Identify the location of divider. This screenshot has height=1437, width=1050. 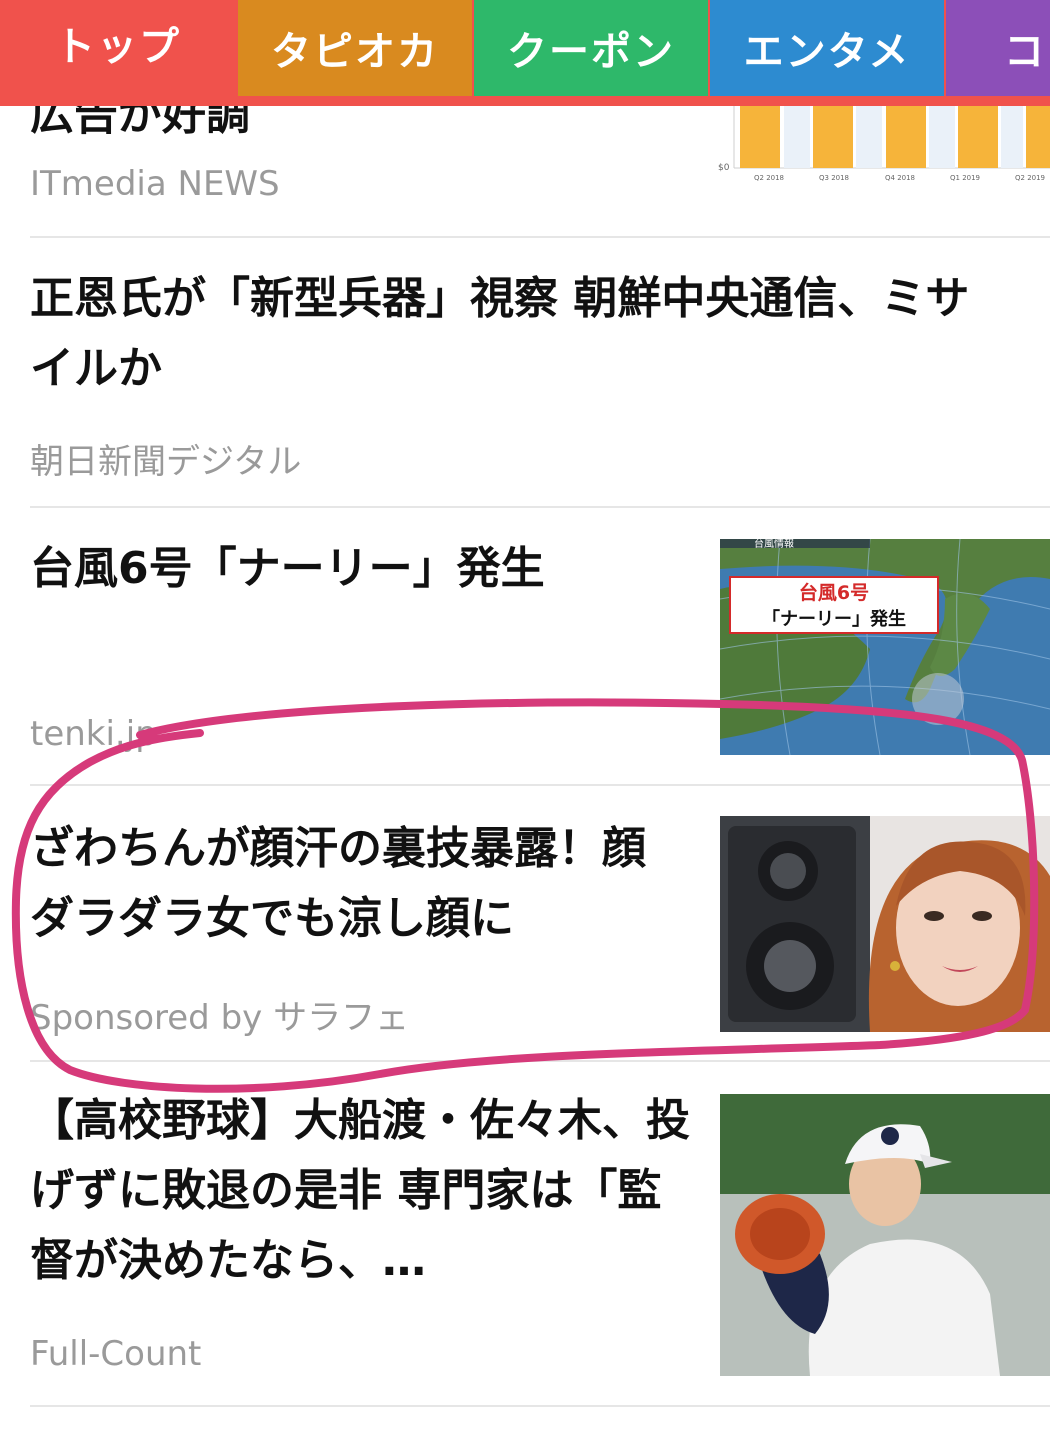
(540, 1406).